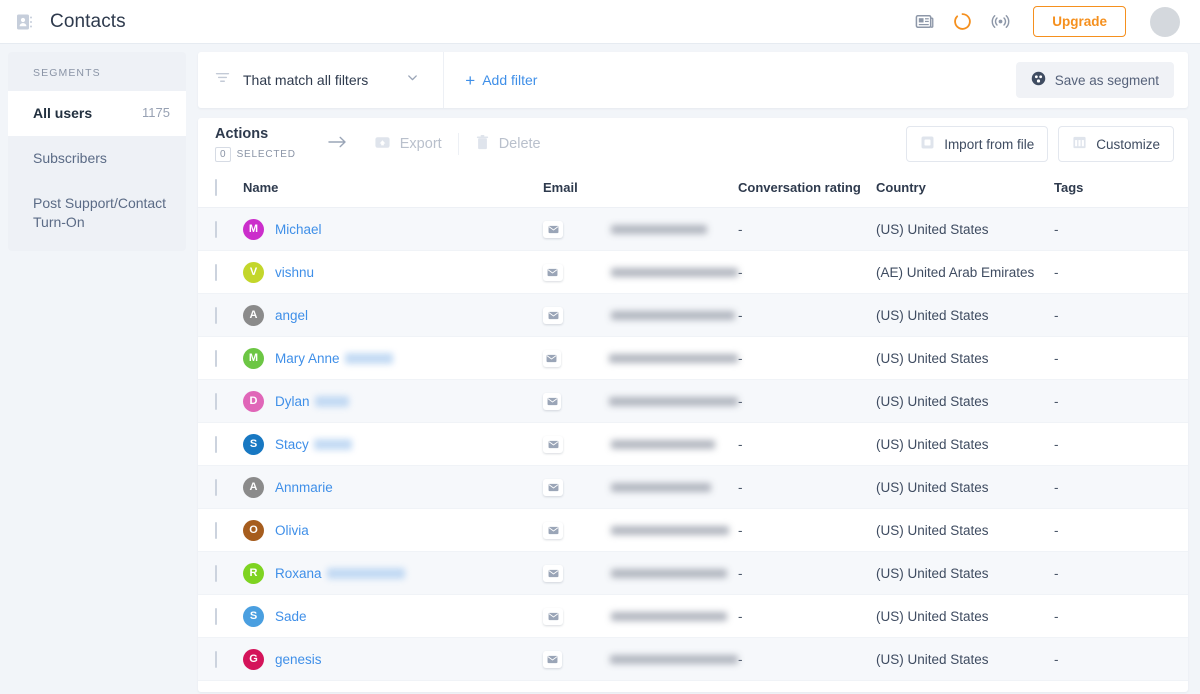 This screenshot has width=1200, height=694. Describe the element at coordinates (977, 144) in the screenshot. I see `import-from-file-button: Import from file` at that location.